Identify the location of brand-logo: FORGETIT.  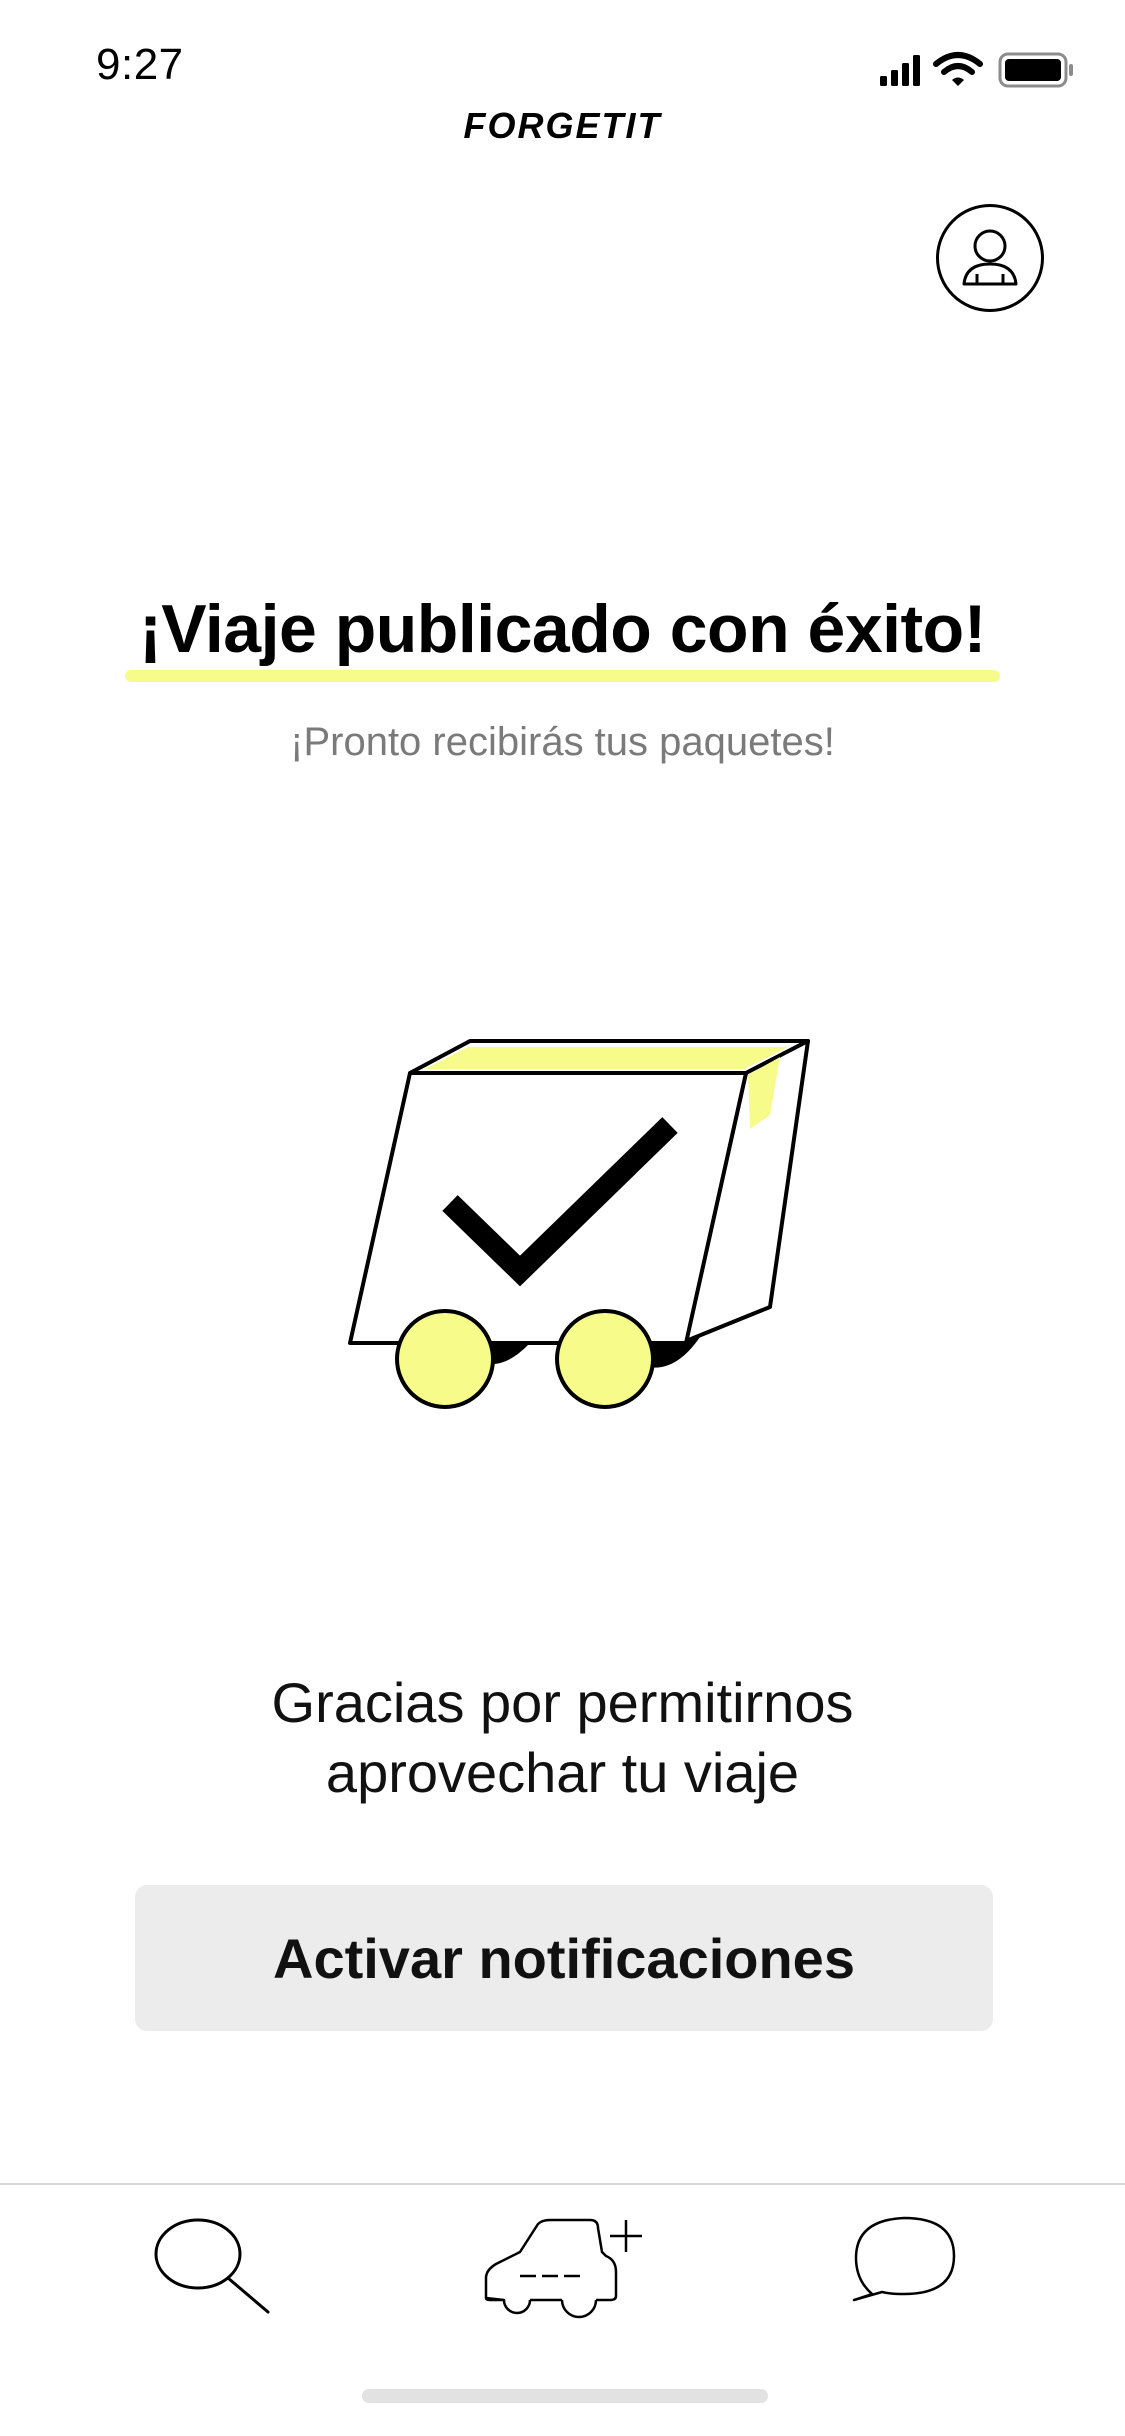
(562, 125).